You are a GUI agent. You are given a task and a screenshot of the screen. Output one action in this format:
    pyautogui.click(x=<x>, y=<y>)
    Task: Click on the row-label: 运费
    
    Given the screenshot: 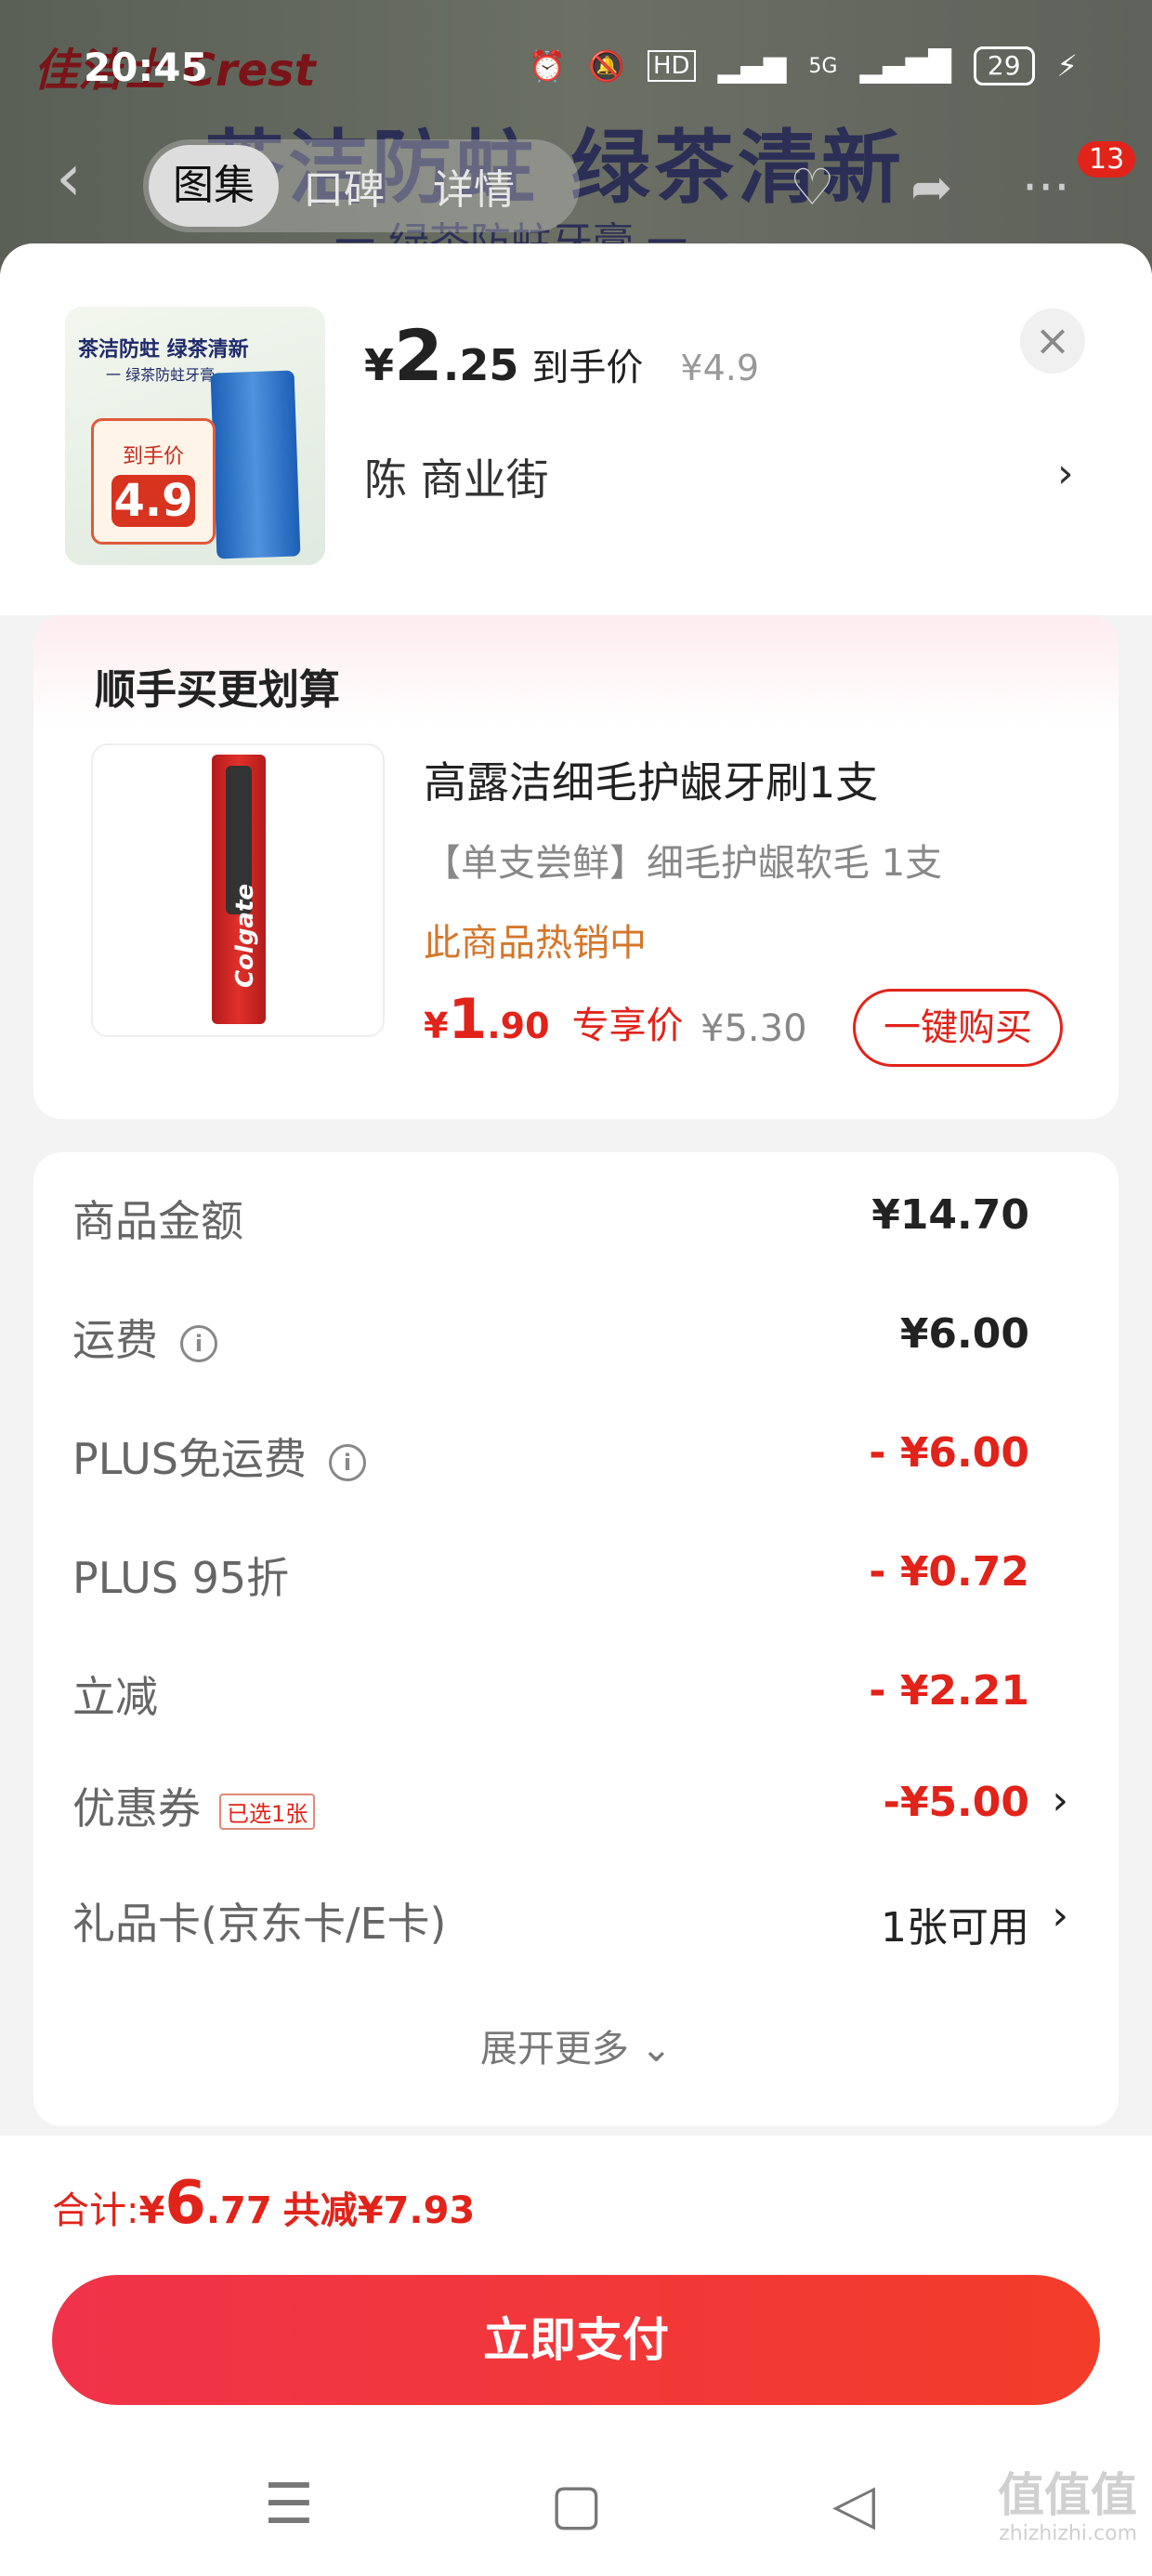 What is the action you would take?
    pyautogui.click(x=115, y=1340)
    